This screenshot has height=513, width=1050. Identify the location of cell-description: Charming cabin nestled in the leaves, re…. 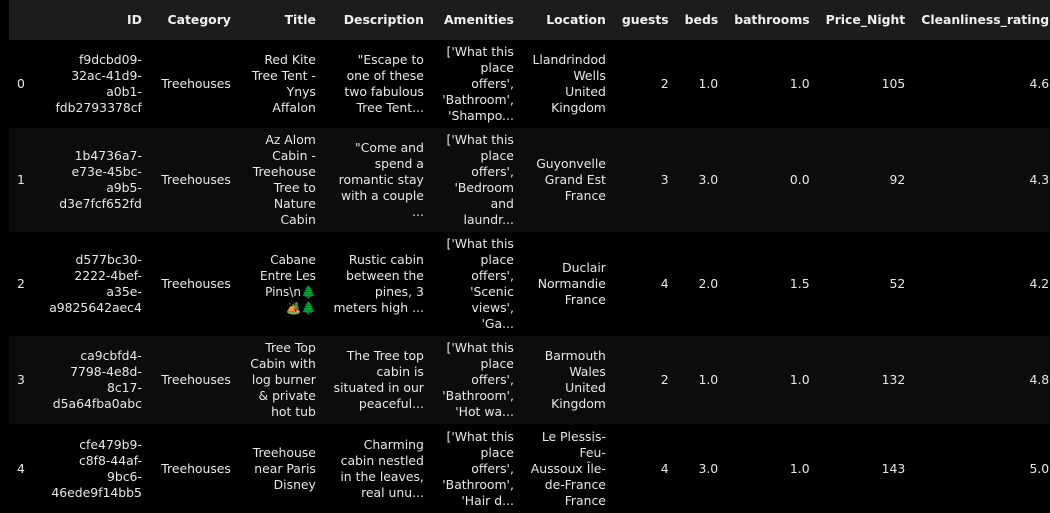
(378, 468).